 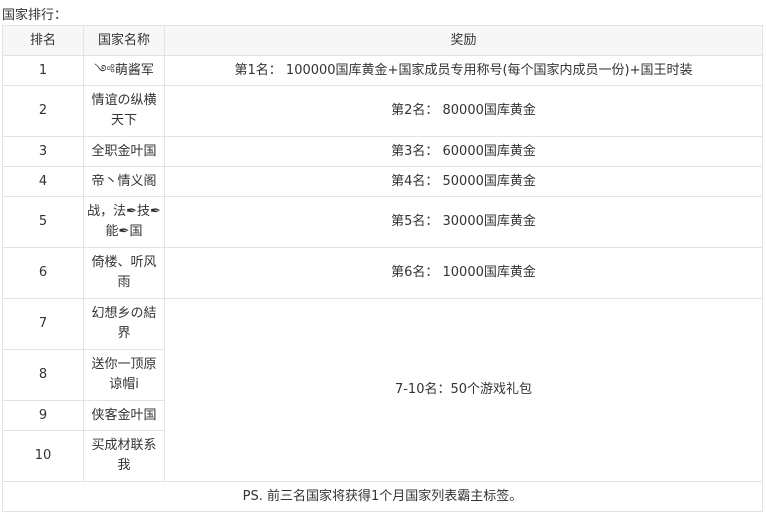 I want to click on table-row: 2 情谊の纵横天下 第2名： 80000国库黄金, so click(x=382, y=111).